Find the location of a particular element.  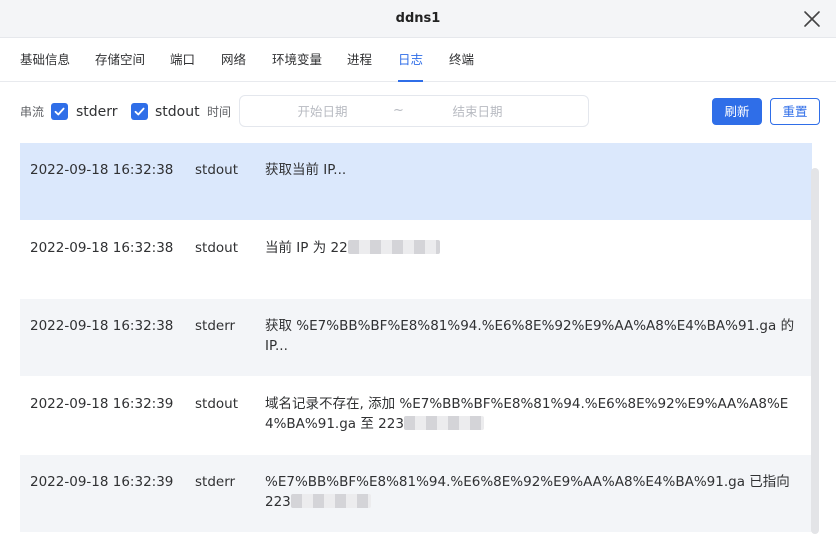

tab-env-vars: 环境变量 is located at coordinates (297, 60).